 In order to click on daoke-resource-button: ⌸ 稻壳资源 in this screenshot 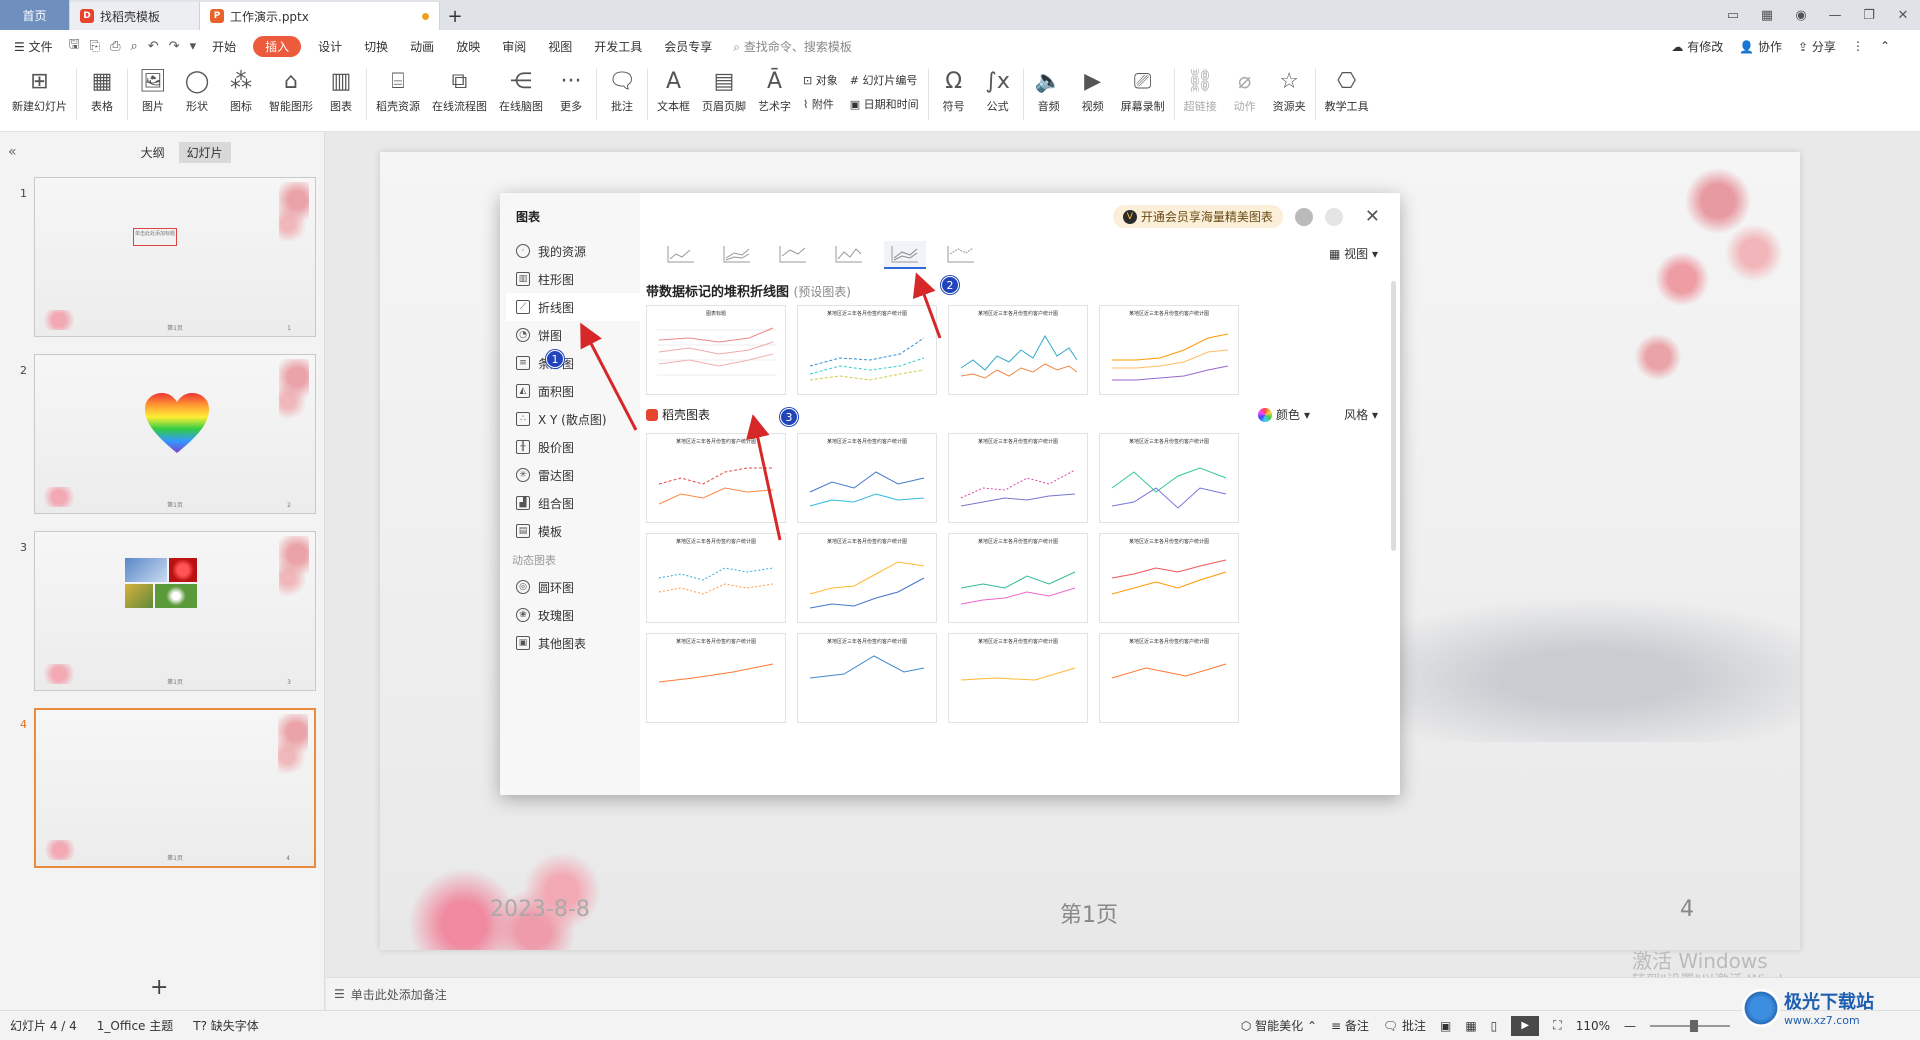, I will do `click(398, 91)`.